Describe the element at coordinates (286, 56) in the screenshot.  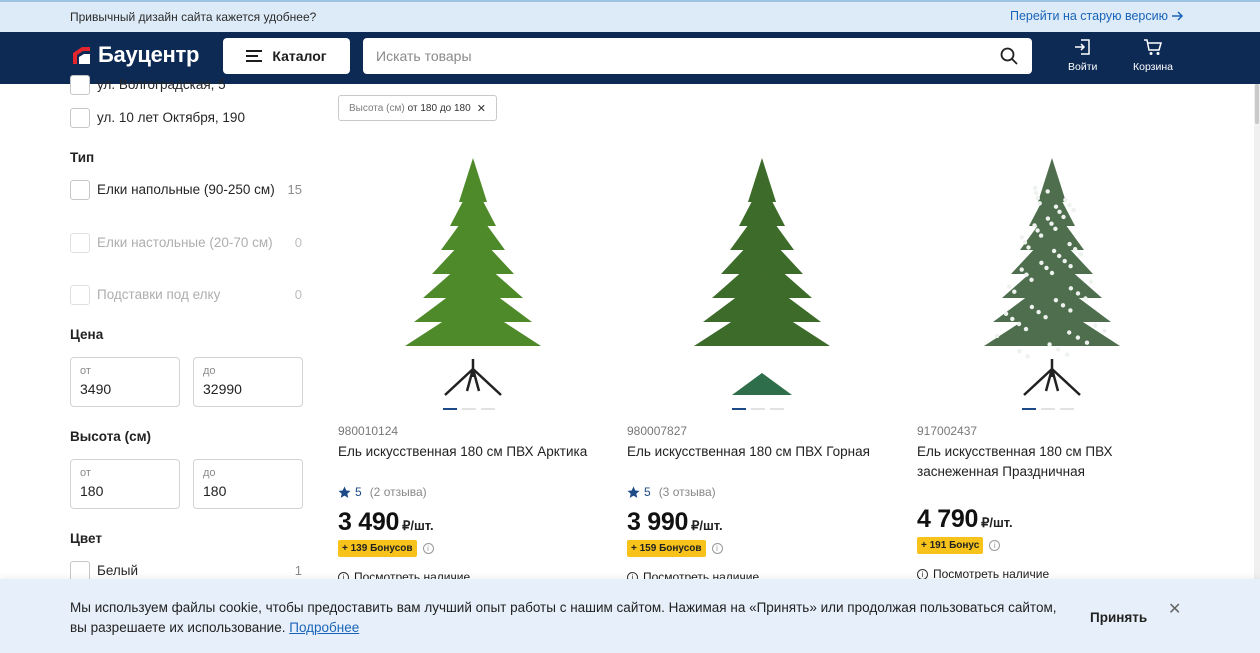
I see `catalog-button: Каталог` at that location.